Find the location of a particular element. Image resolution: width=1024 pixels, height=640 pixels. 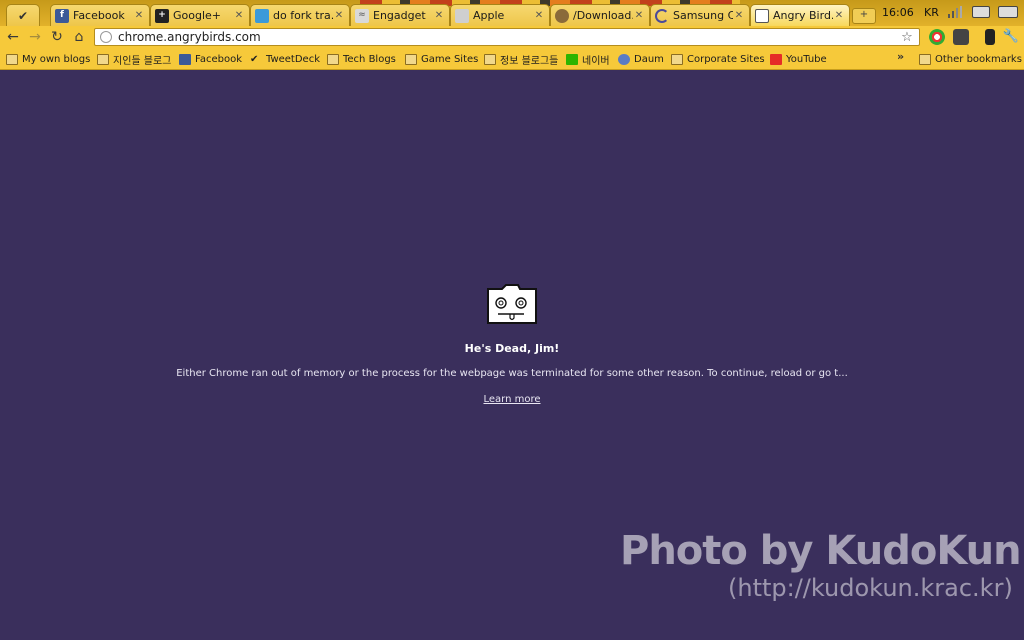

bookmark-tweetdeck: ✔ TweetDeck is located at coordinates (285, 59).